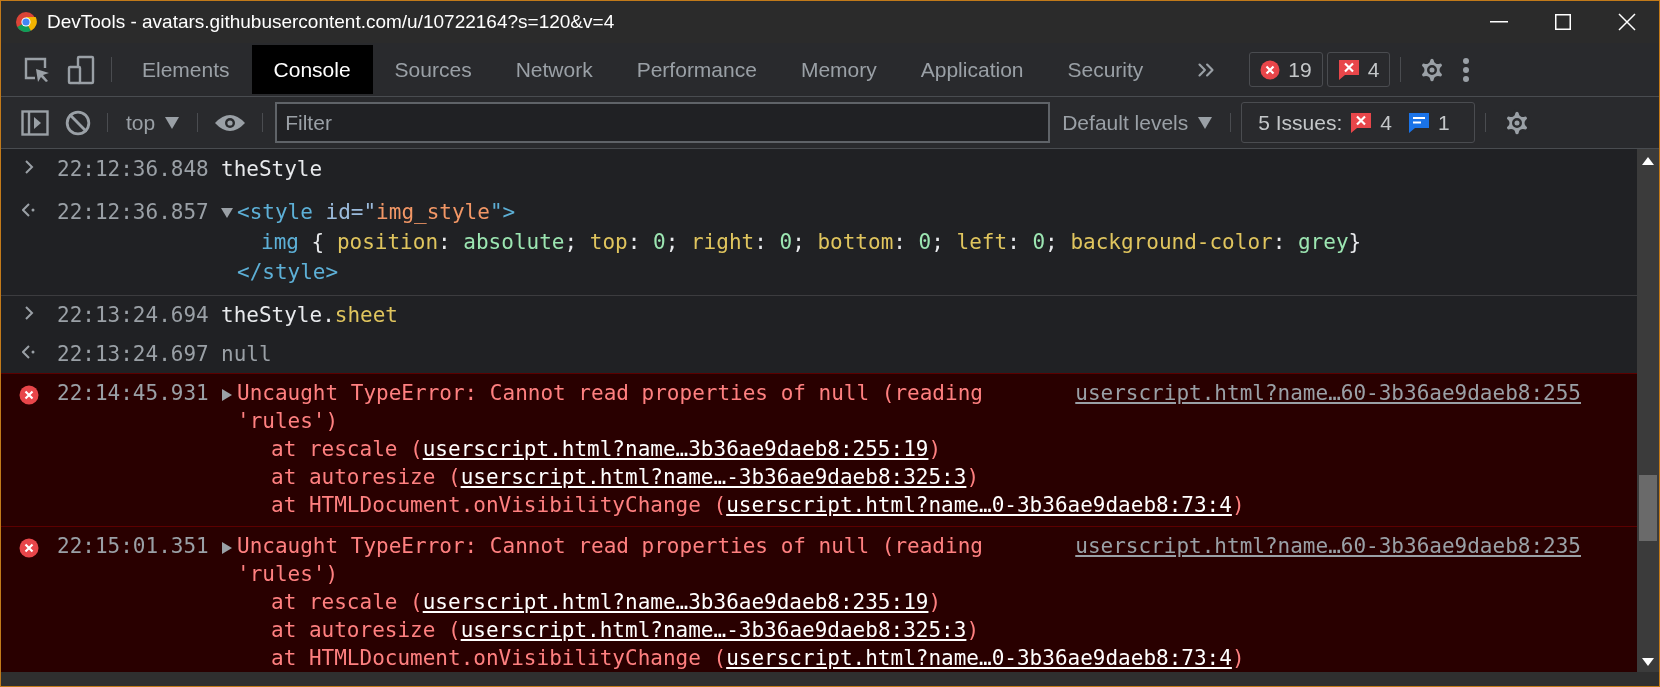 The image size is (1660, 687). What do you see at coordinates (696, 69) in the screenshot?
I see `panel-tab: Performance` at bounding box center [696, 69].